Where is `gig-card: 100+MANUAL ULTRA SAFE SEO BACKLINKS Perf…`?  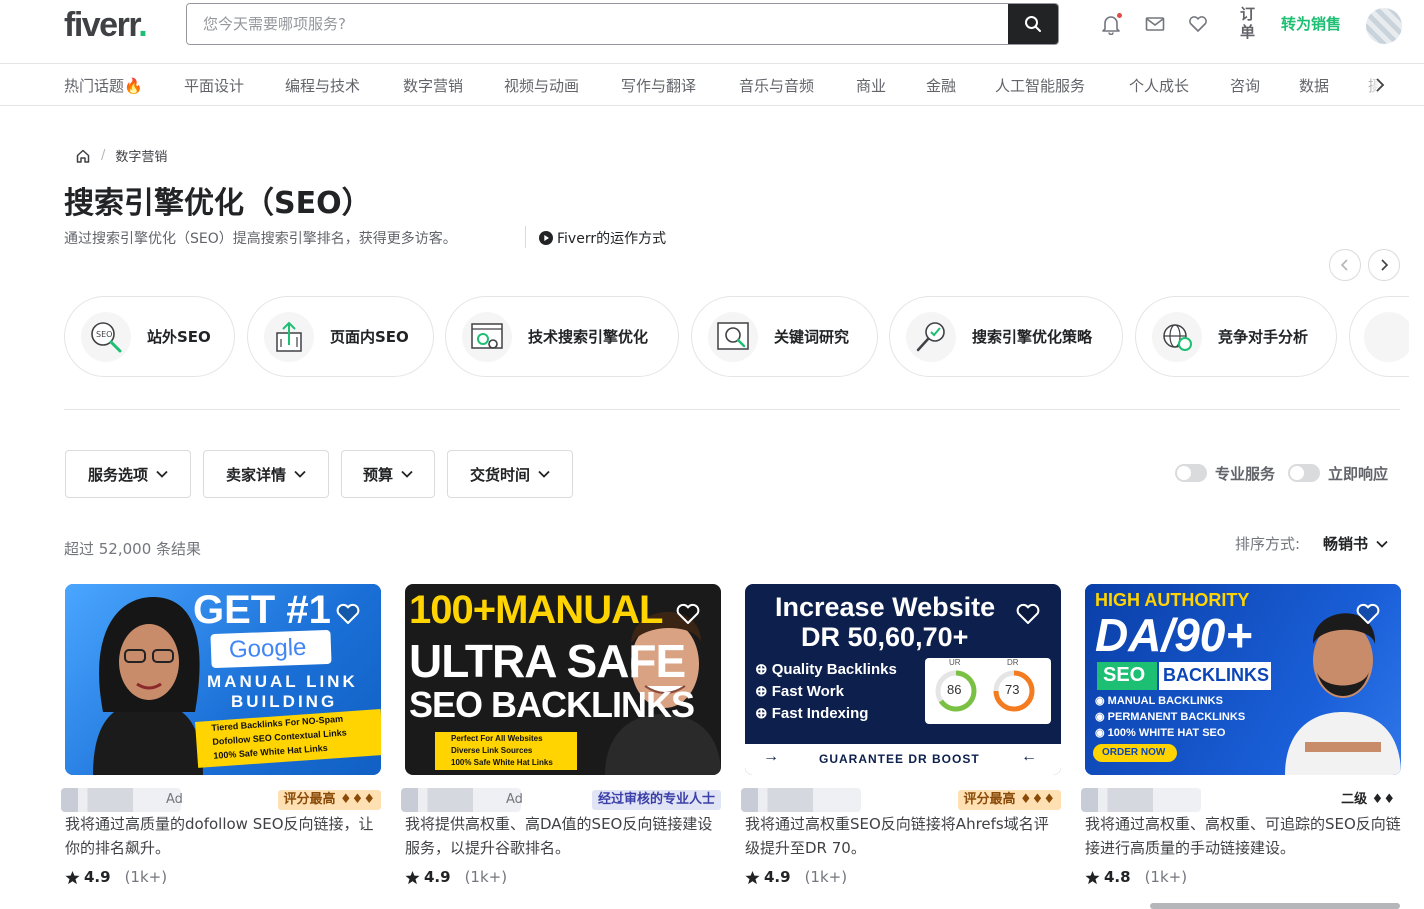
gig-card: 100+MANUAL ULTRA SAFE SEO BACKLINKS Perf… is located at coordinates (561, 735).